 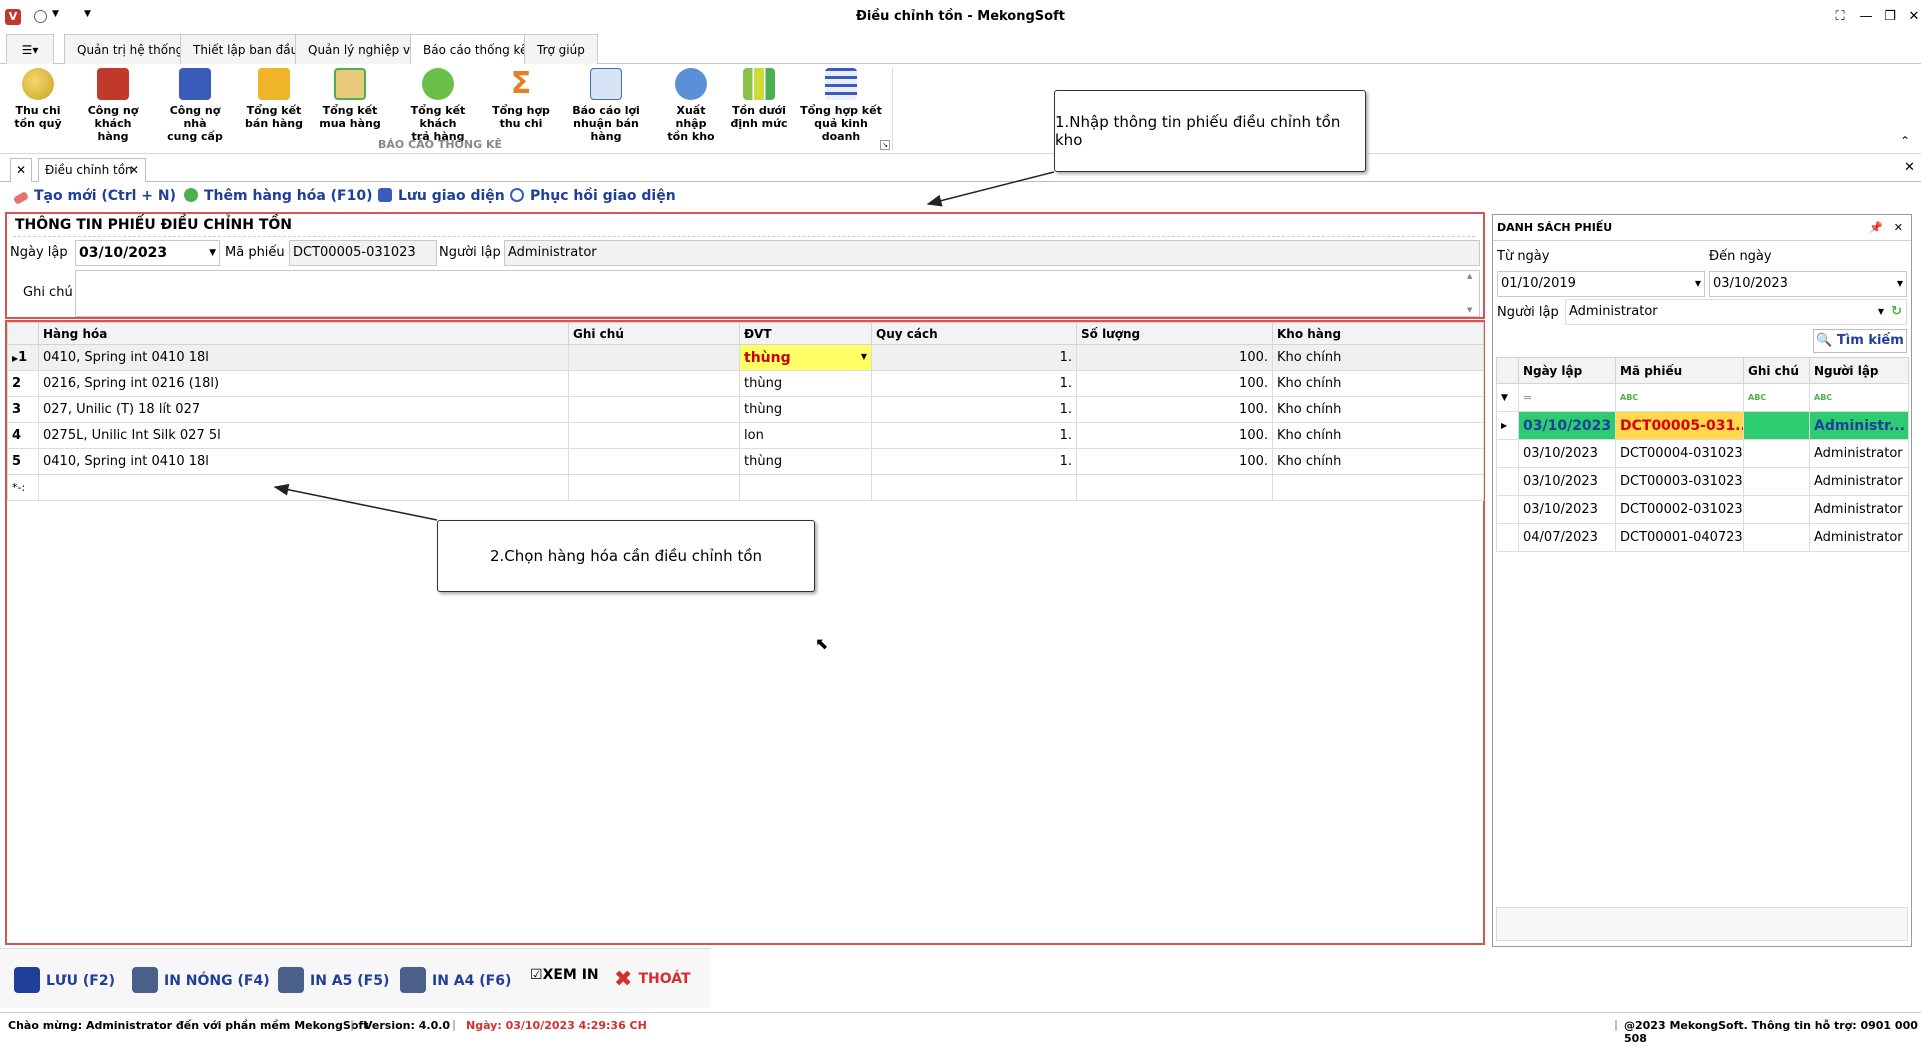 What do you see at coordinates (217, 981) in the screenshot?
I see `print-hot-label: IN NÓNG (F4)` at bounding box center [217, 981].